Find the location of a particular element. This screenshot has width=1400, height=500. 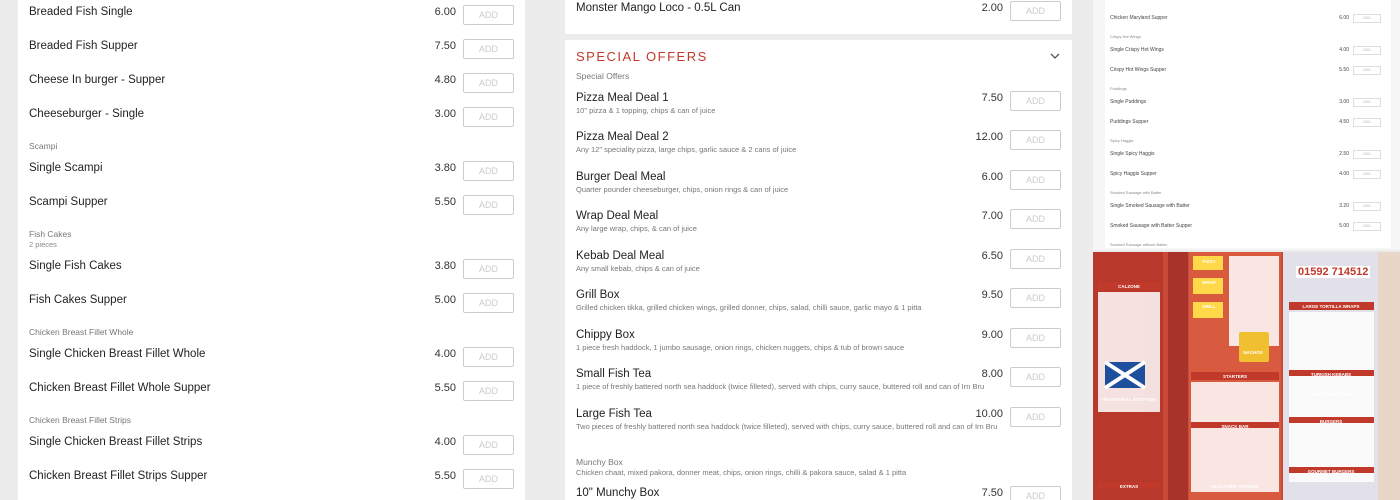

item-price: 7.50 is located at coordinates (992, 493).